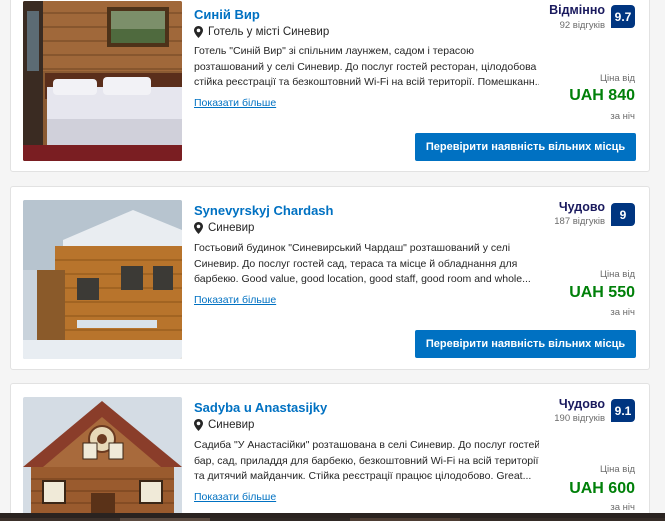 The image size is (665, 521). What do you see at coordinates (227, 14) in the screenshot?
I see `hotel-name-link: Синій Вир` at bounding box center [227, 14].